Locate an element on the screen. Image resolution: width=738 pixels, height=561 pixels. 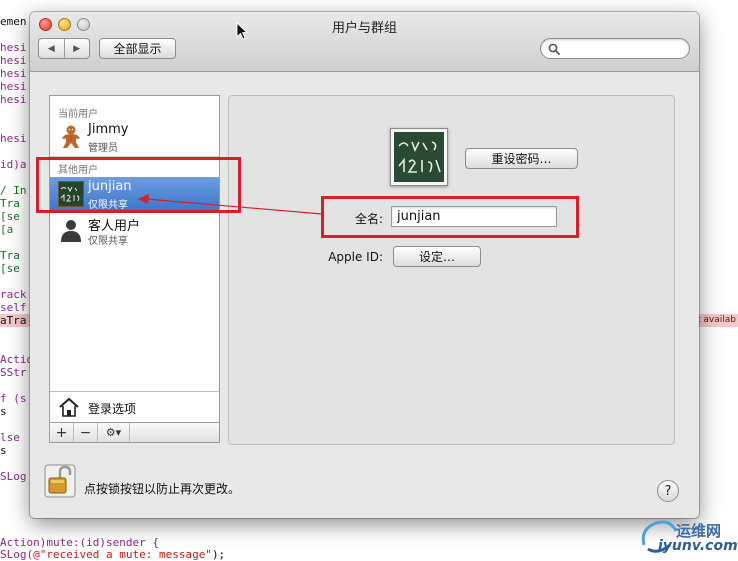
mouse-pointer-icon is located at coordinates (242, 31).